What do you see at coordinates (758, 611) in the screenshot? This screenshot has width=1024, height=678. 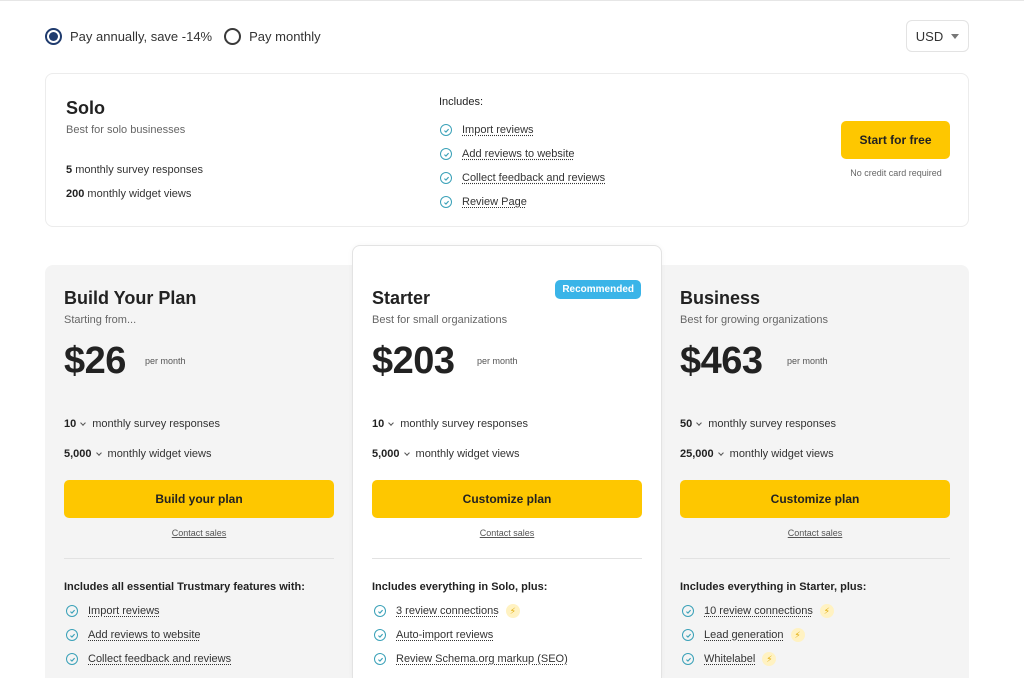 I see `feature-link: 10 review connections` at bounding box center [758, 611].